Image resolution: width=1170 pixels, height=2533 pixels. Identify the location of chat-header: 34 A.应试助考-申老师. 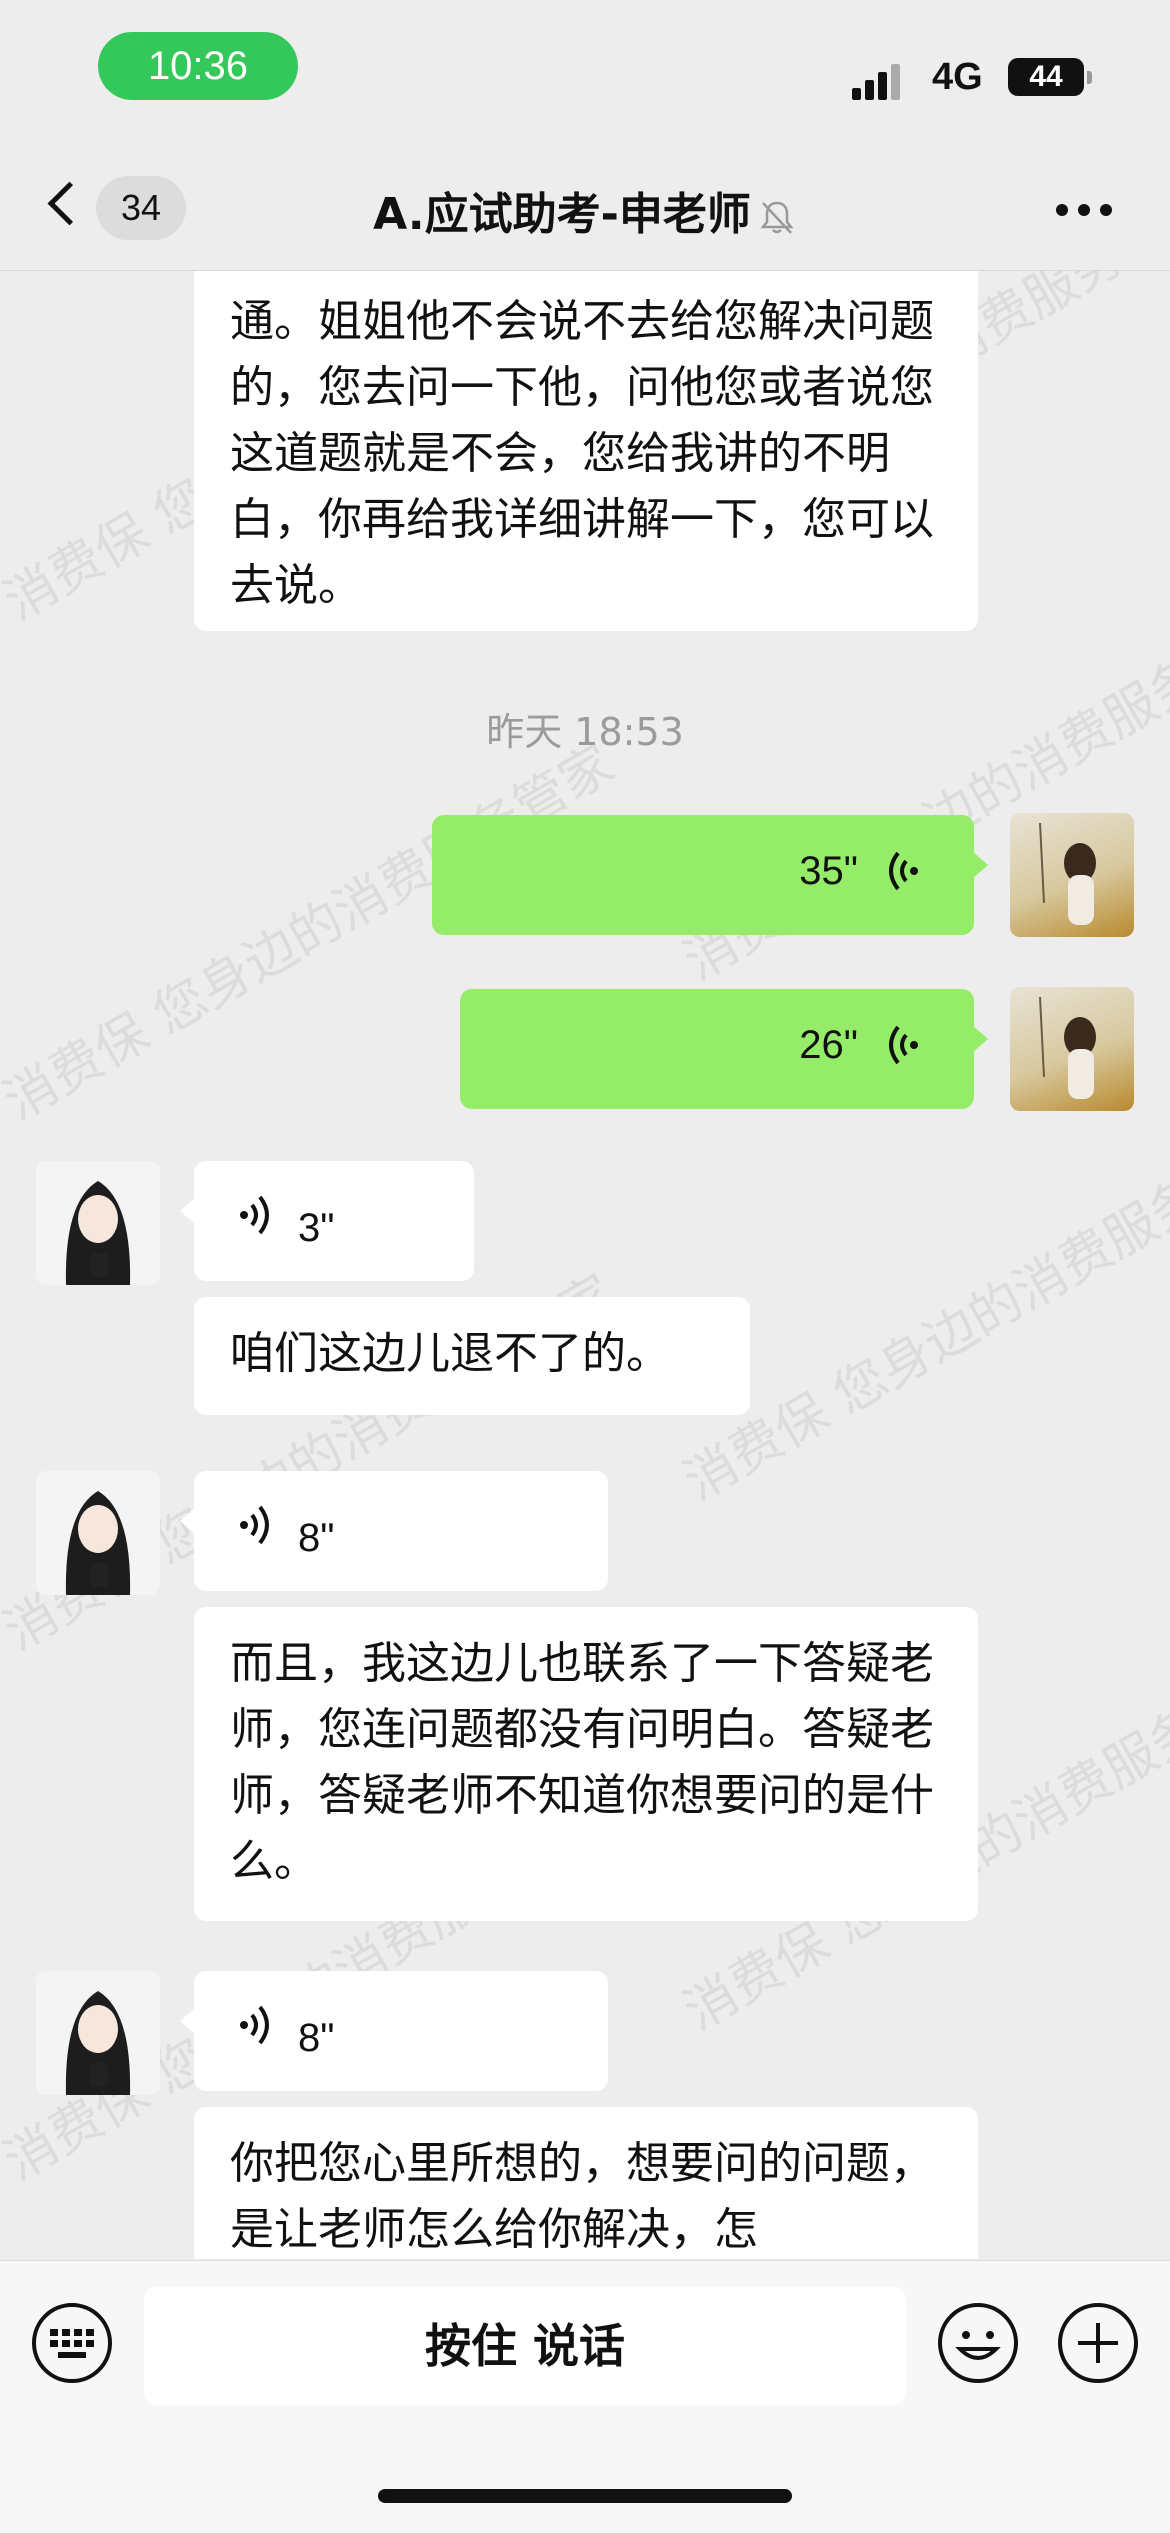
(585, 210).